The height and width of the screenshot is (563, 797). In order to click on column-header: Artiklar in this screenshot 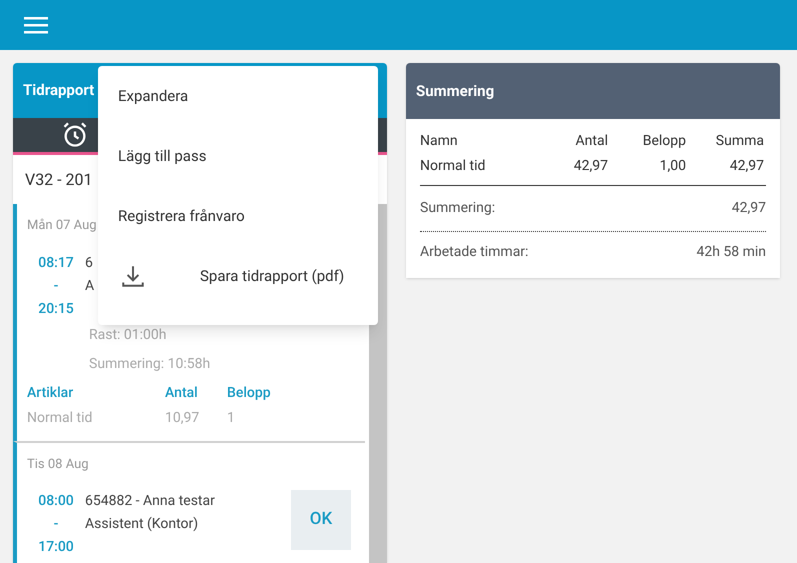, I will do `click(50, 393)`.